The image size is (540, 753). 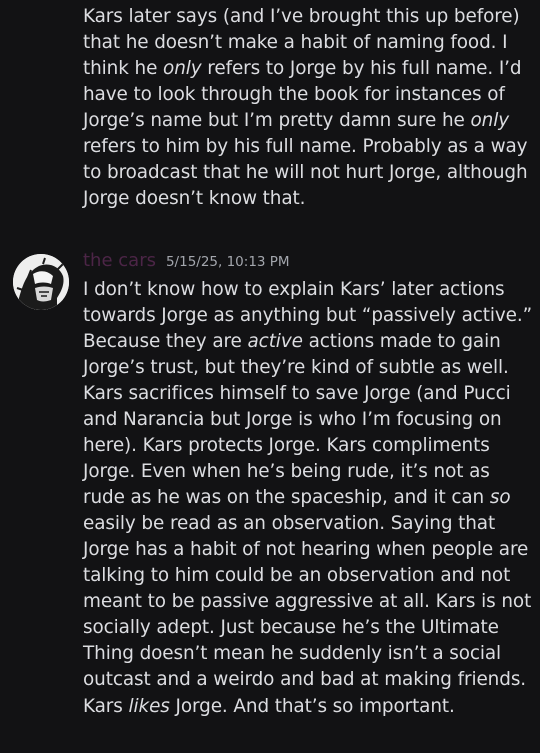 I want to click on emphasized-text: likes, so click(x=149, y=706).